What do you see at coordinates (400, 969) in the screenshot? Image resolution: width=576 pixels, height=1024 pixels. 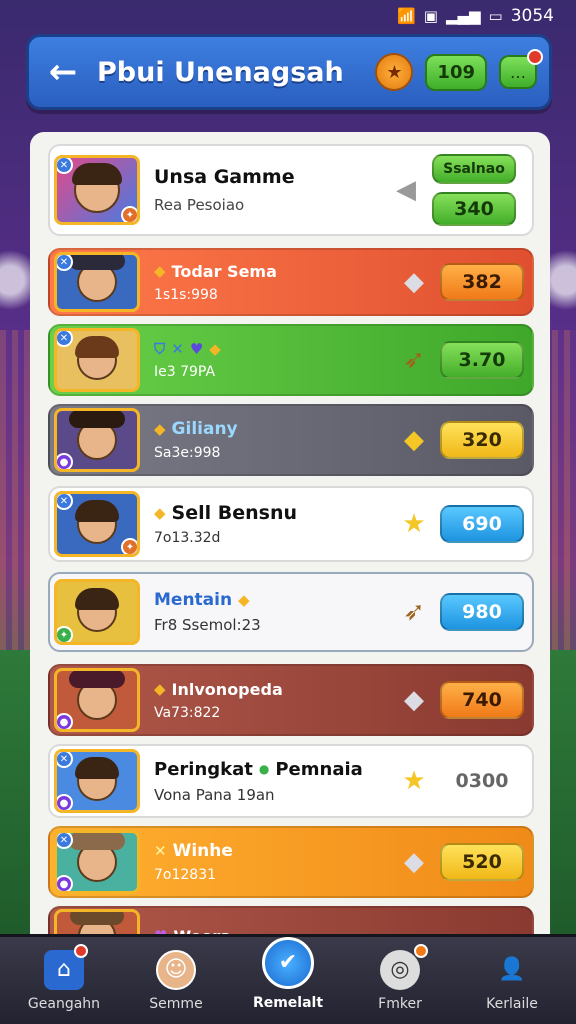 I see `target-icon: ◎` at bounding box center [400, 969].